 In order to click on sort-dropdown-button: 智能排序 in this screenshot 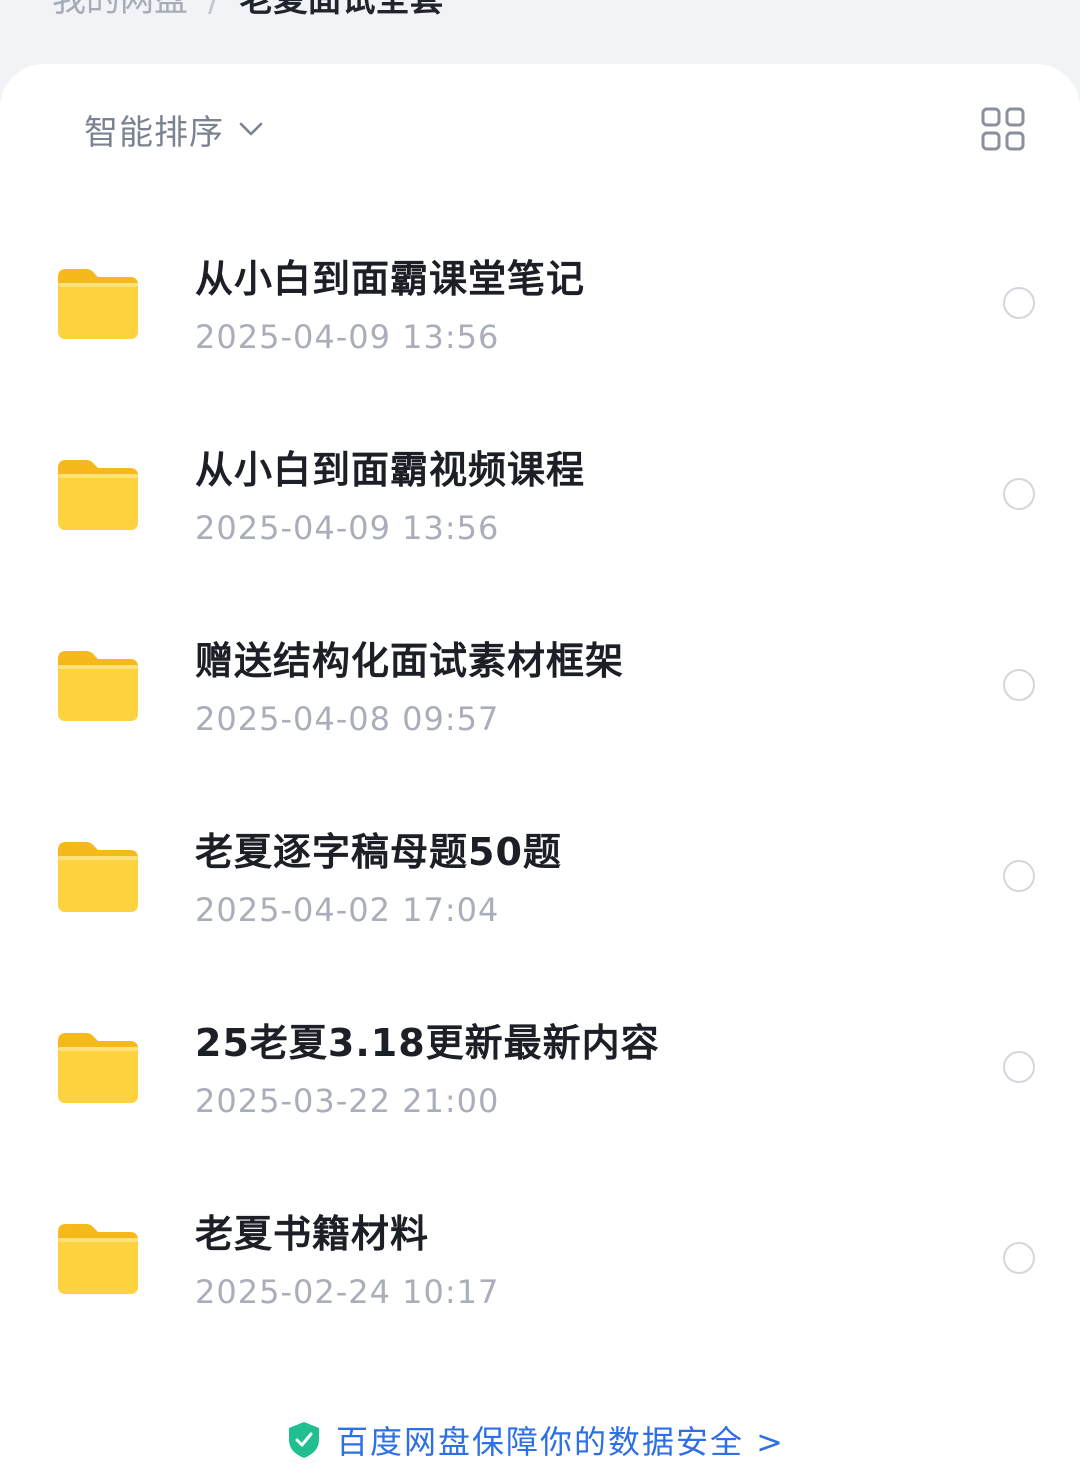, I will do `click(174, 129)`.